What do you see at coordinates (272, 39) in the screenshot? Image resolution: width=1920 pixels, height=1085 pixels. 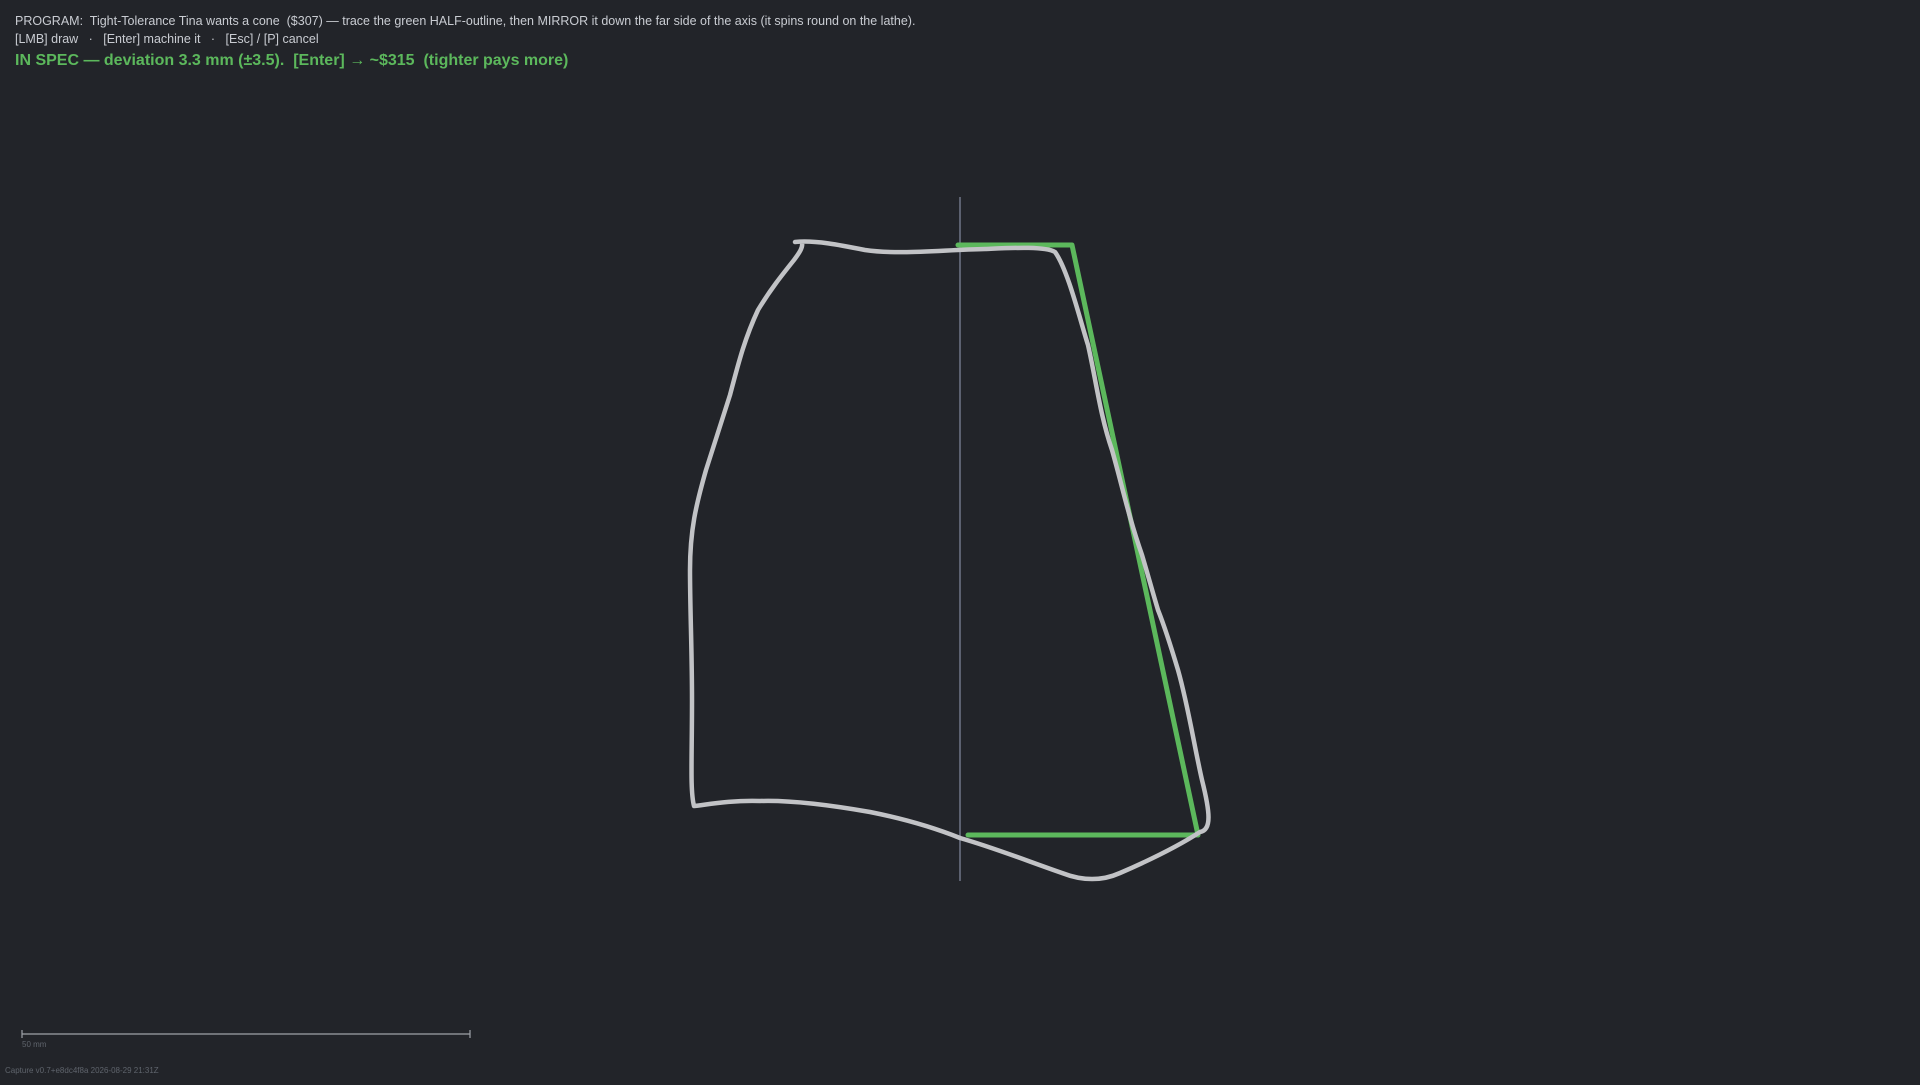 I see `cancel-hint: [Esc] / [P] cancel` at bounding box center [272, 39].